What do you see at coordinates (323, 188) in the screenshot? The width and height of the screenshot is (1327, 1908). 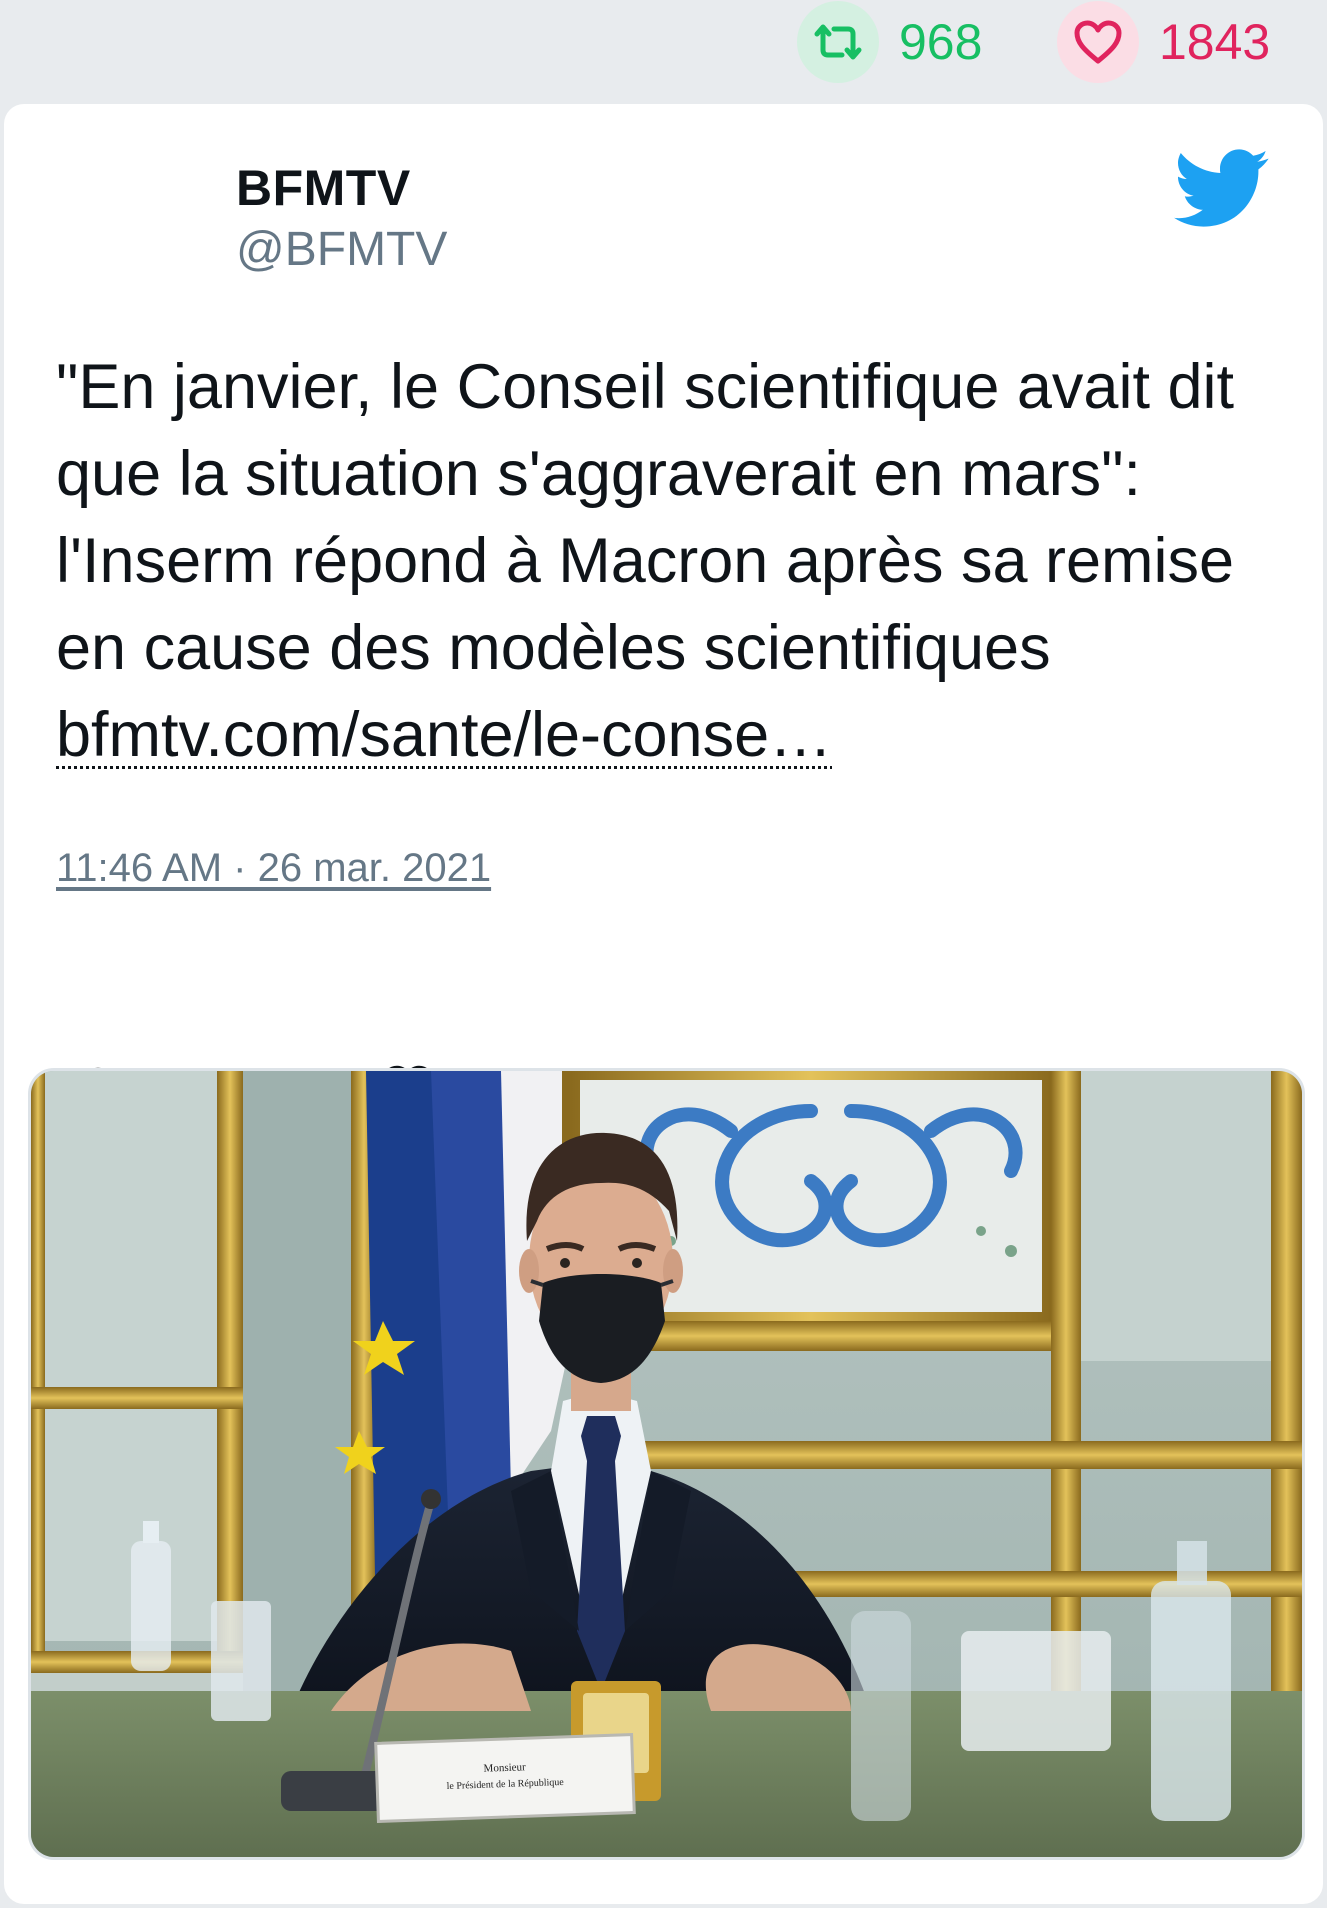 I see `author-name: BFMTV` at bounding box center [323, 188].